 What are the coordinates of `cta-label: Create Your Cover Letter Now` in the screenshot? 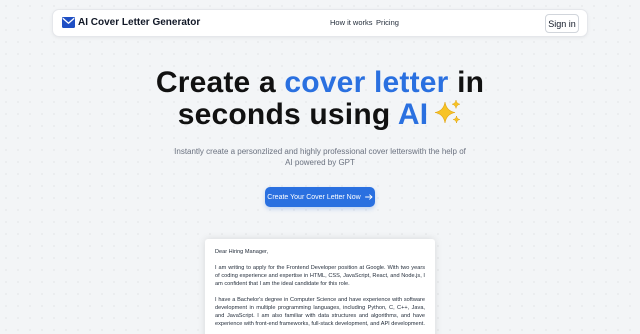 It's located at (314, 197).